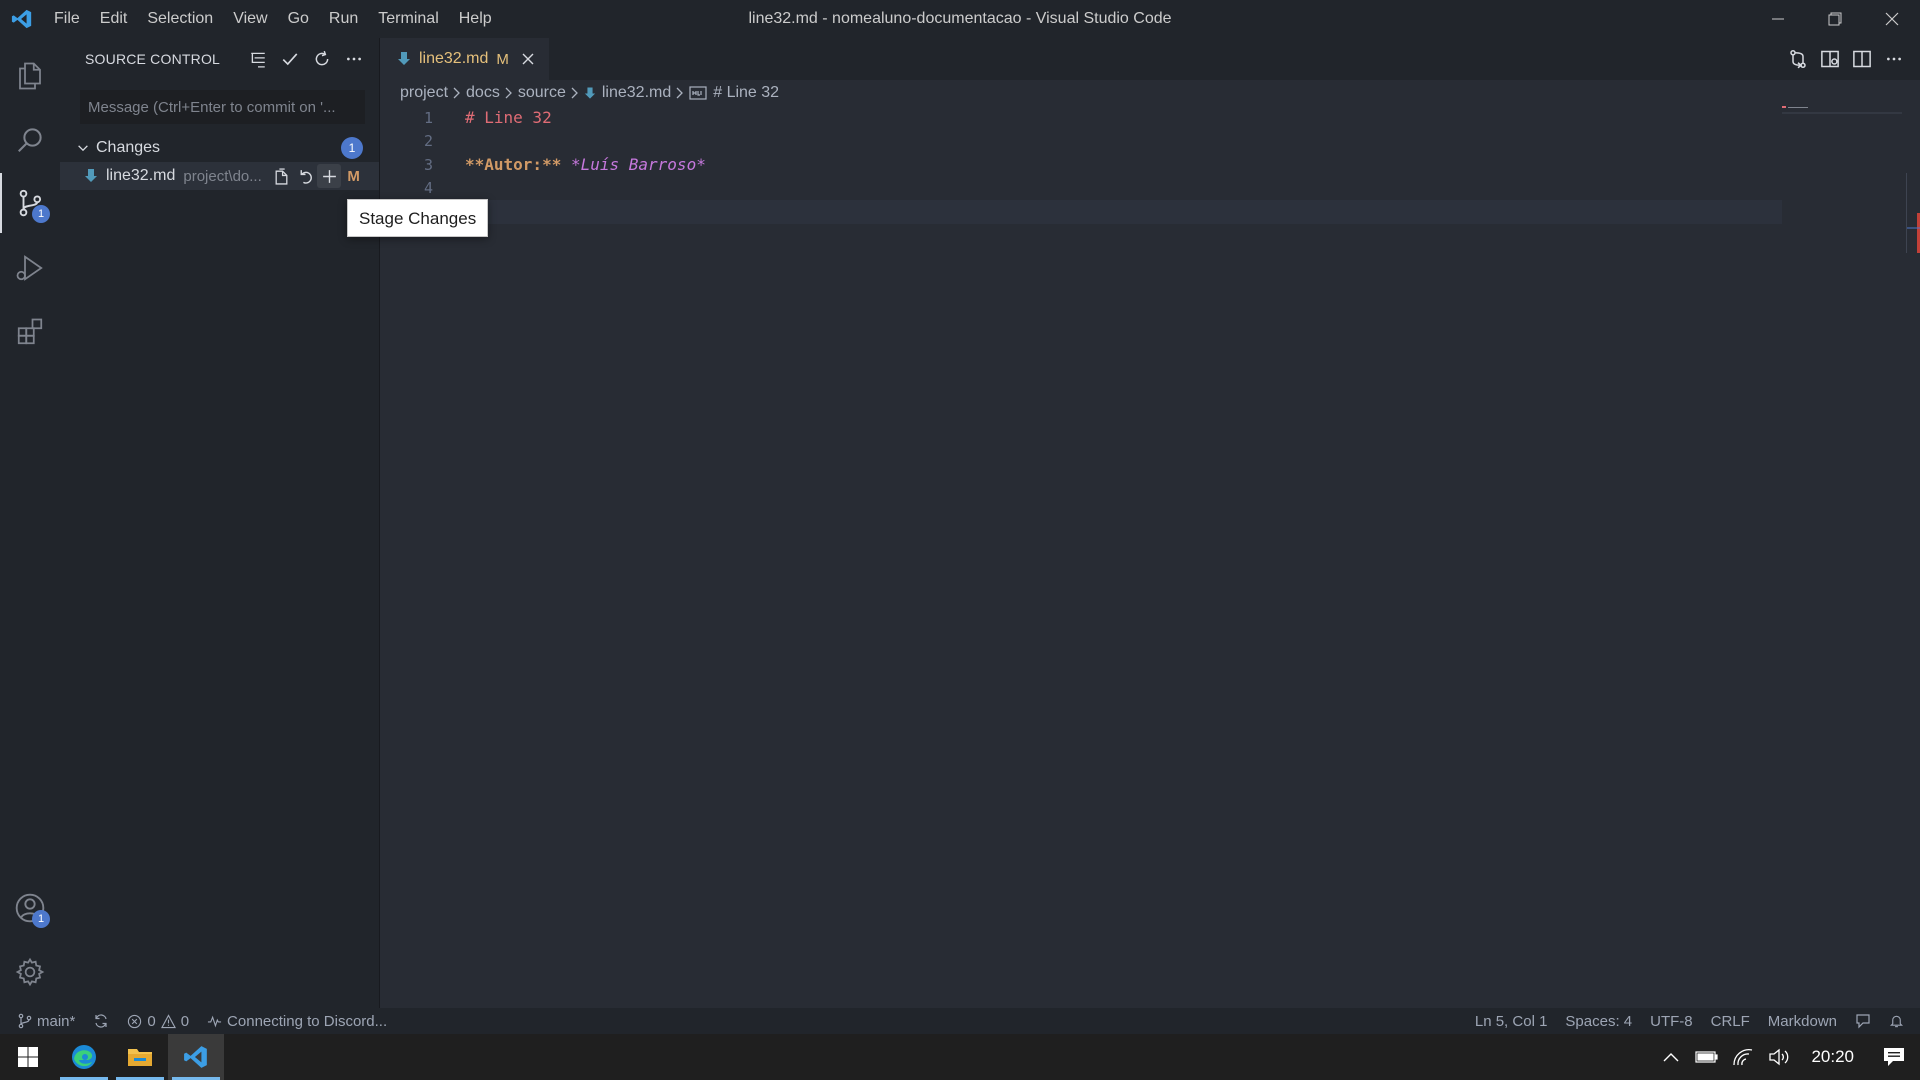 The height and width of the screenshot is (1080, 1920). I want to click on windows-start-icon, so click(28, 1057).